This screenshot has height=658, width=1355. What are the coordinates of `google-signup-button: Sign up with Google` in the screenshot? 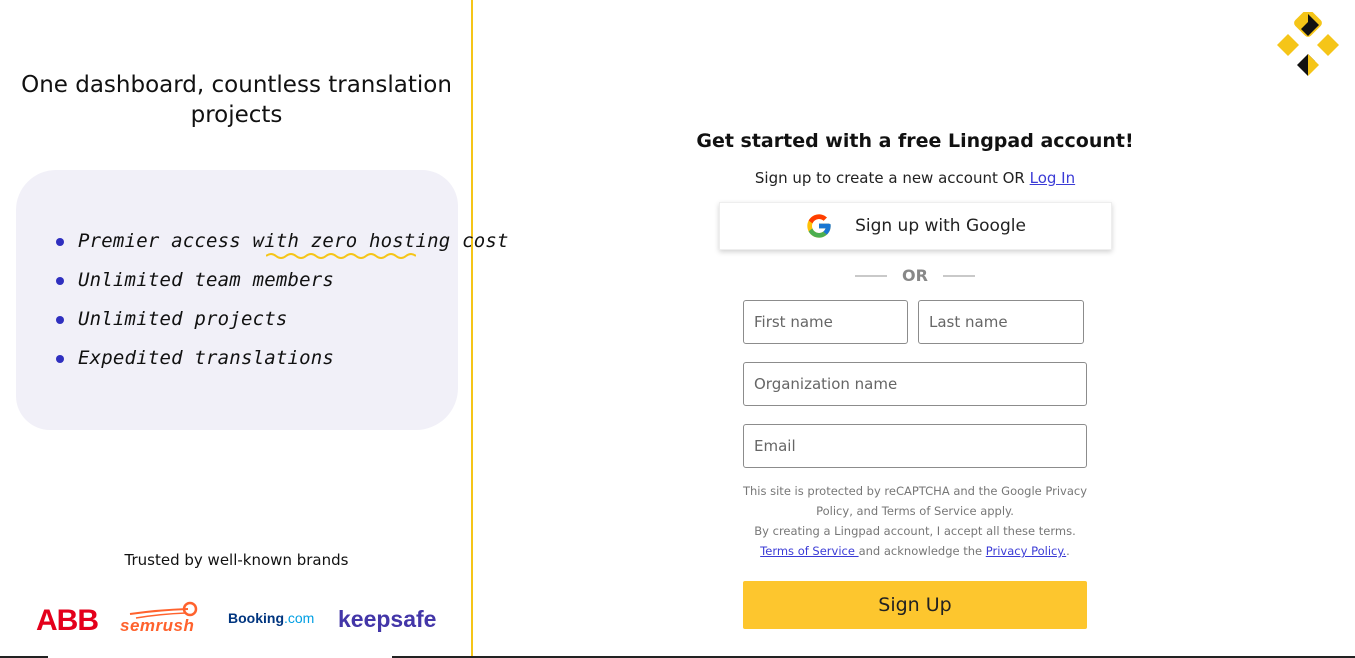 It's located at (915, 226).